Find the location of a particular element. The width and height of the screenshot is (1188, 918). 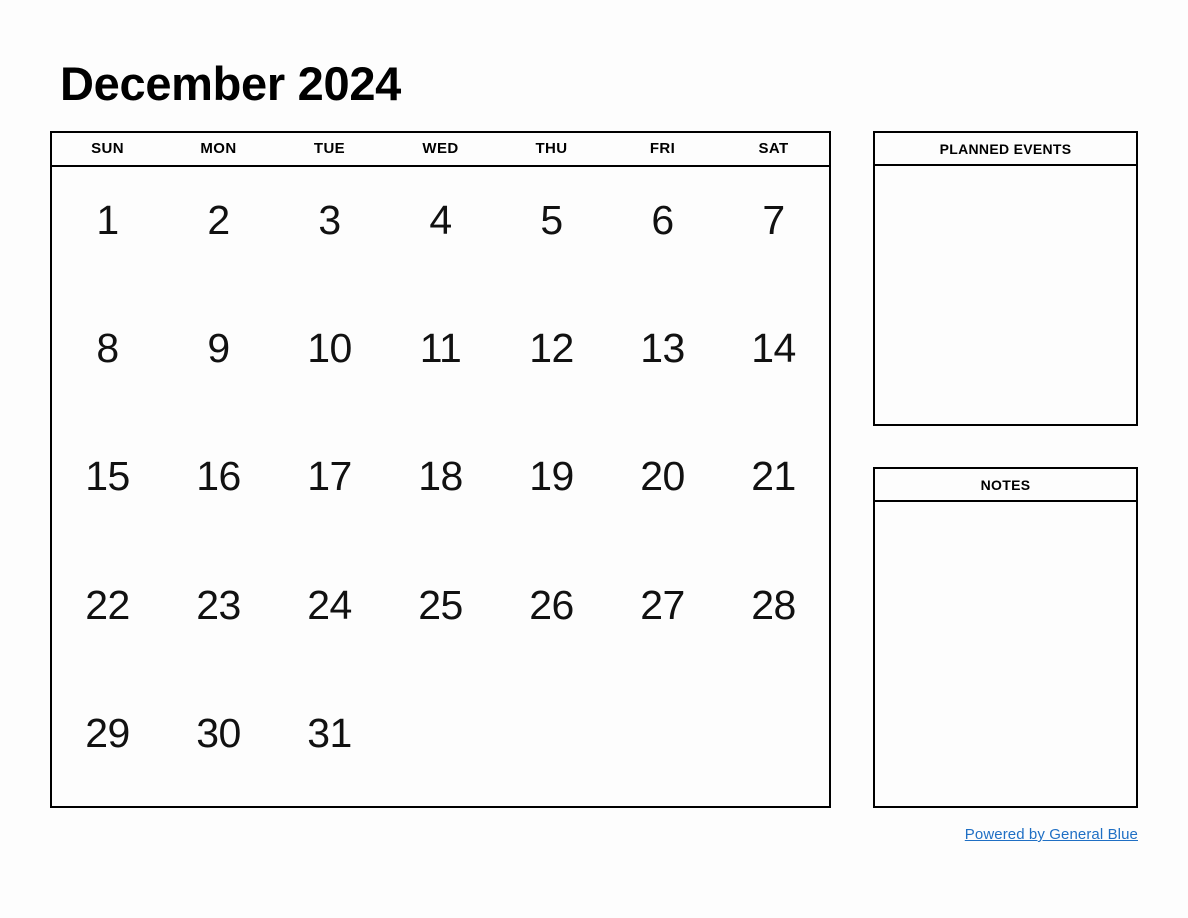

day-number: 18 is located at coordinates (440, 476).